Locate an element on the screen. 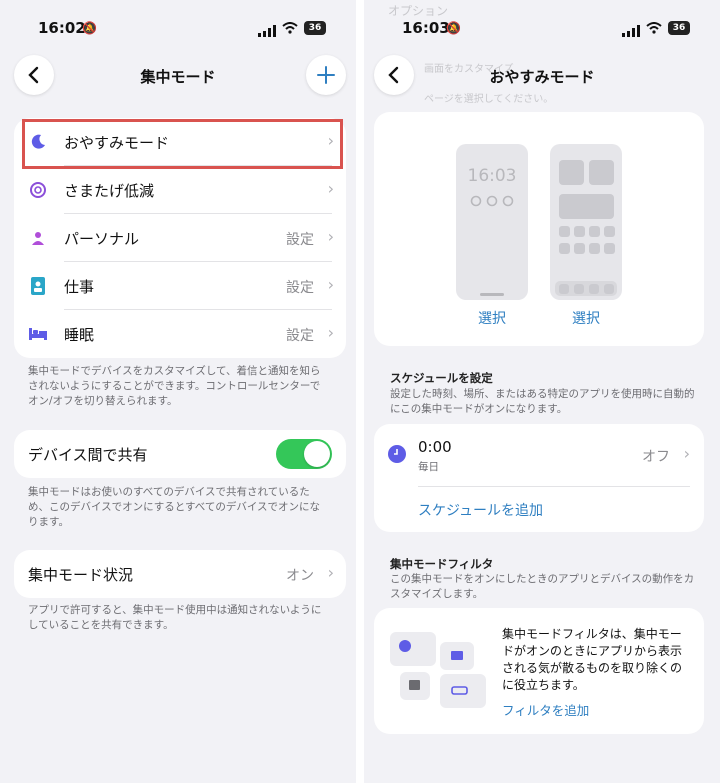  schedule-repeat: 毎日 is located at coordinates (428, 467).